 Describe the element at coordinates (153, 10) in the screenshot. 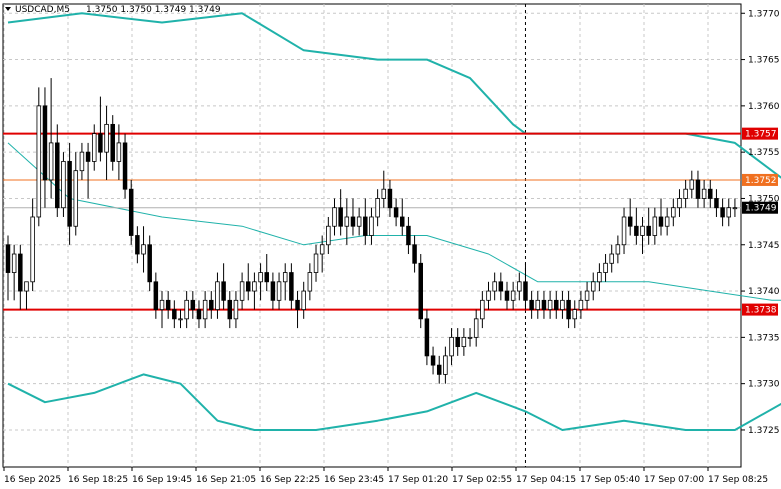

I see `ohlc-readout: 1.3750 1.3750 1.3749 1.3749` at that location.